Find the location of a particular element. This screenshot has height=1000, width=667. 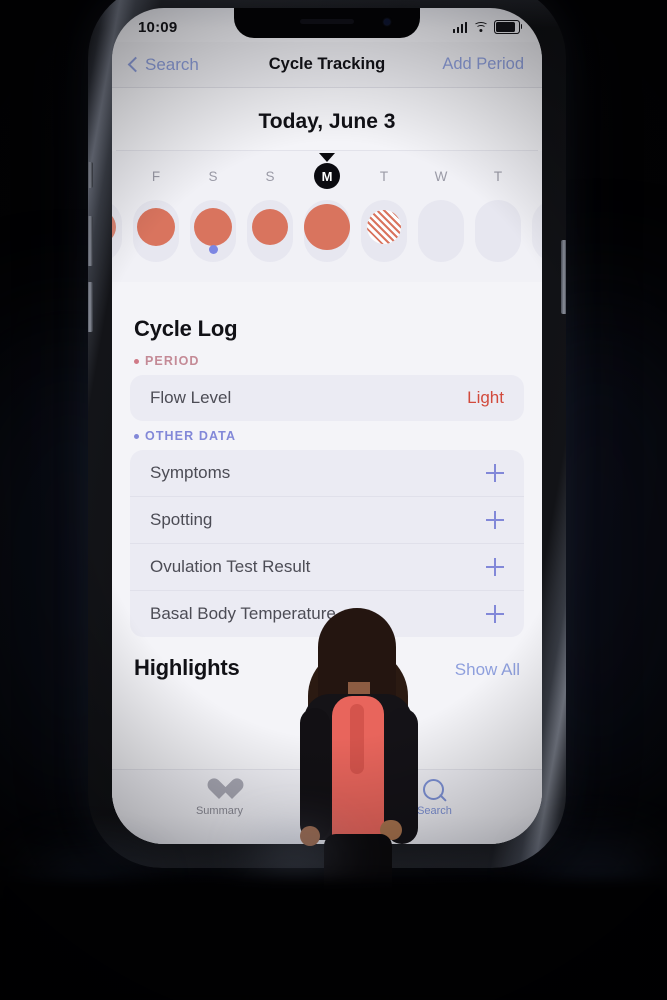

table-row: Spotting is located at coordinates (327, 519).